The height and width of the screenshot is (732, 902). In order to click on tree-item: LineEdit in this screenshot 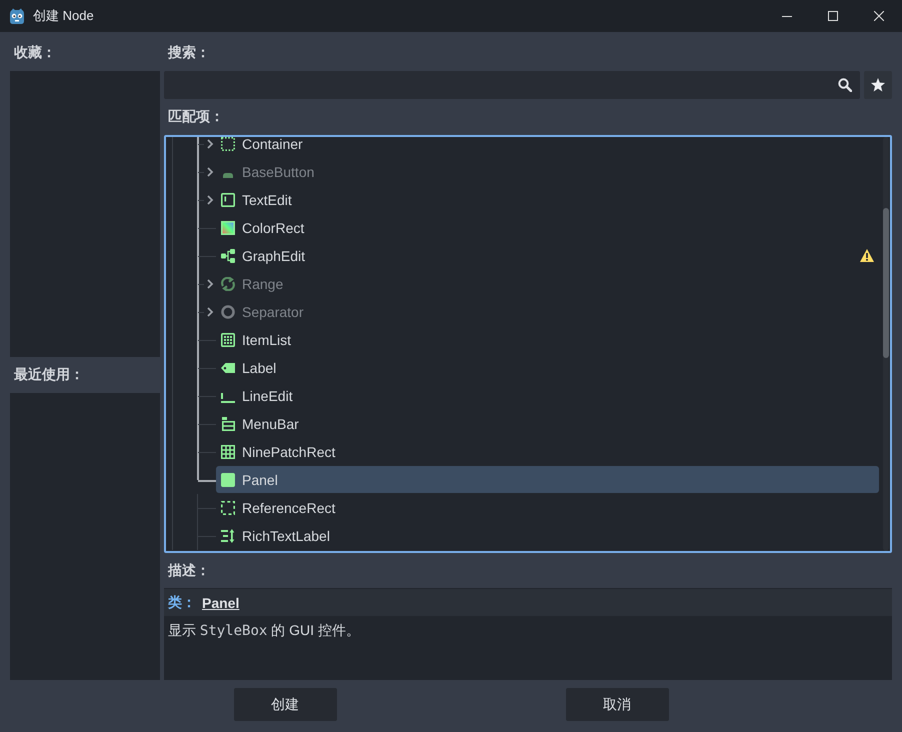, I will do `click(547, 395)`.